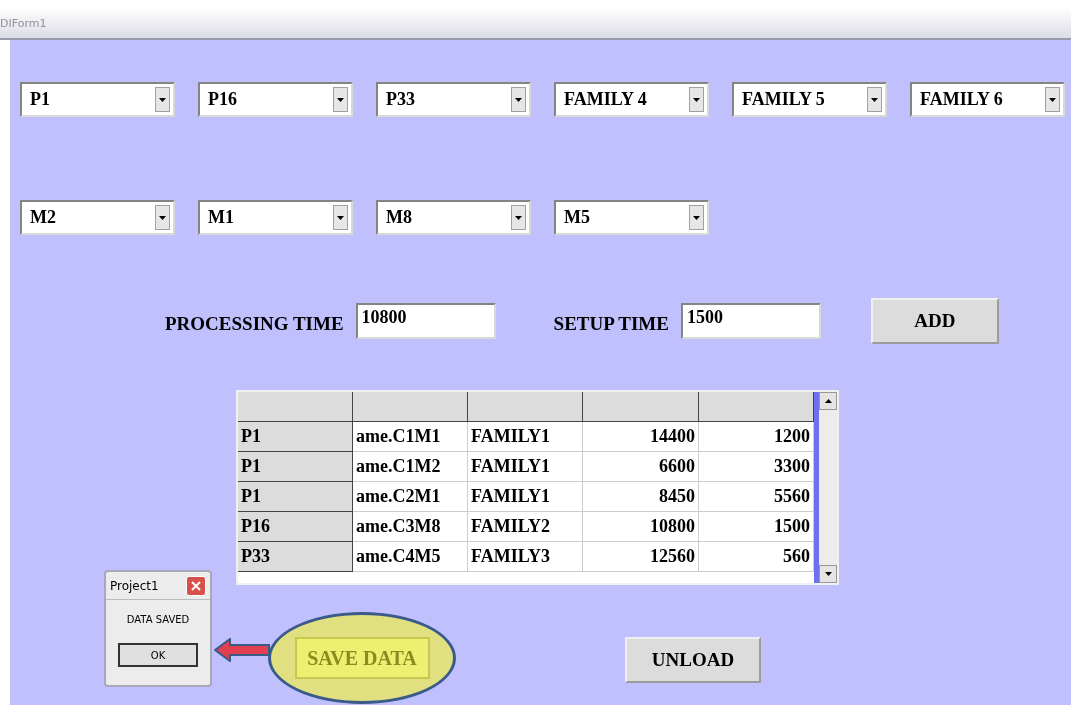 This screenshot has height=705, width=1071. I want to click on input-field: 10800, so click(425, 321).